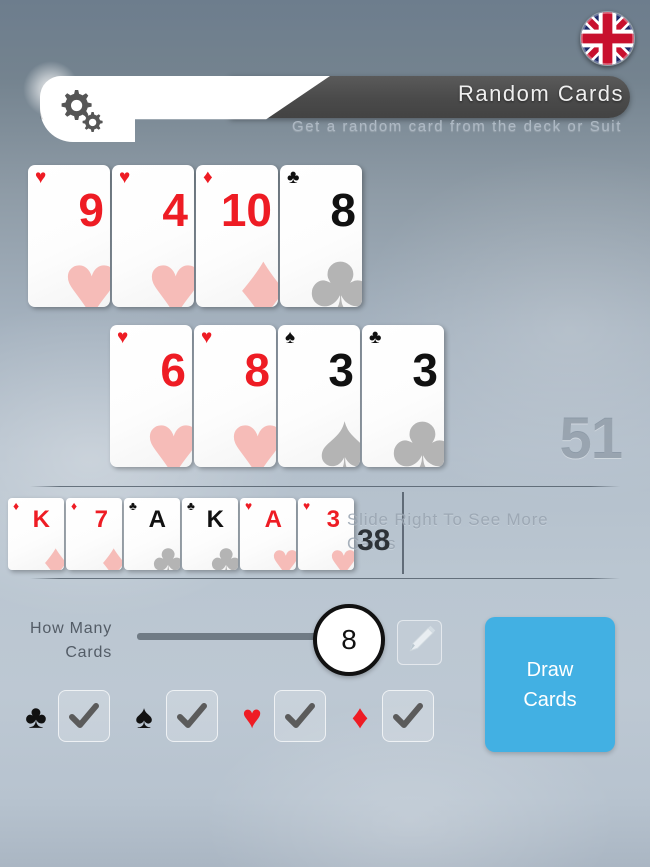 This screenshot has height=867, width=650. I want to click on header-bar: Random Cards, so click(325, 101).